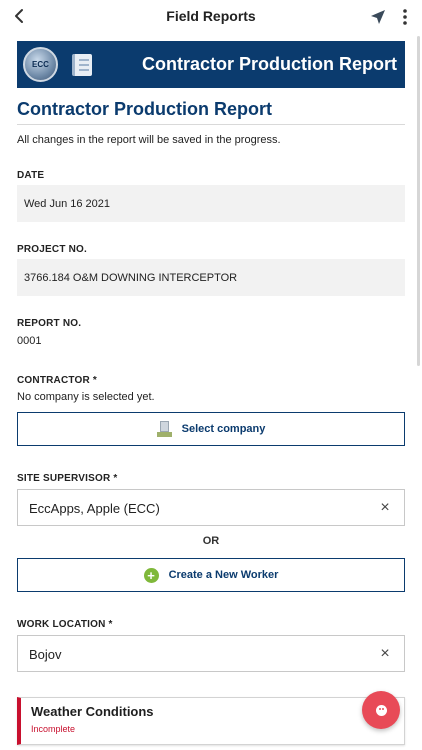 This screenshot has width=422, height=750. What do you see at coordinates (86, 397) in the screenshot?
I see `contractor-value: No company is selected yet.` at bounding box center [86, 397].